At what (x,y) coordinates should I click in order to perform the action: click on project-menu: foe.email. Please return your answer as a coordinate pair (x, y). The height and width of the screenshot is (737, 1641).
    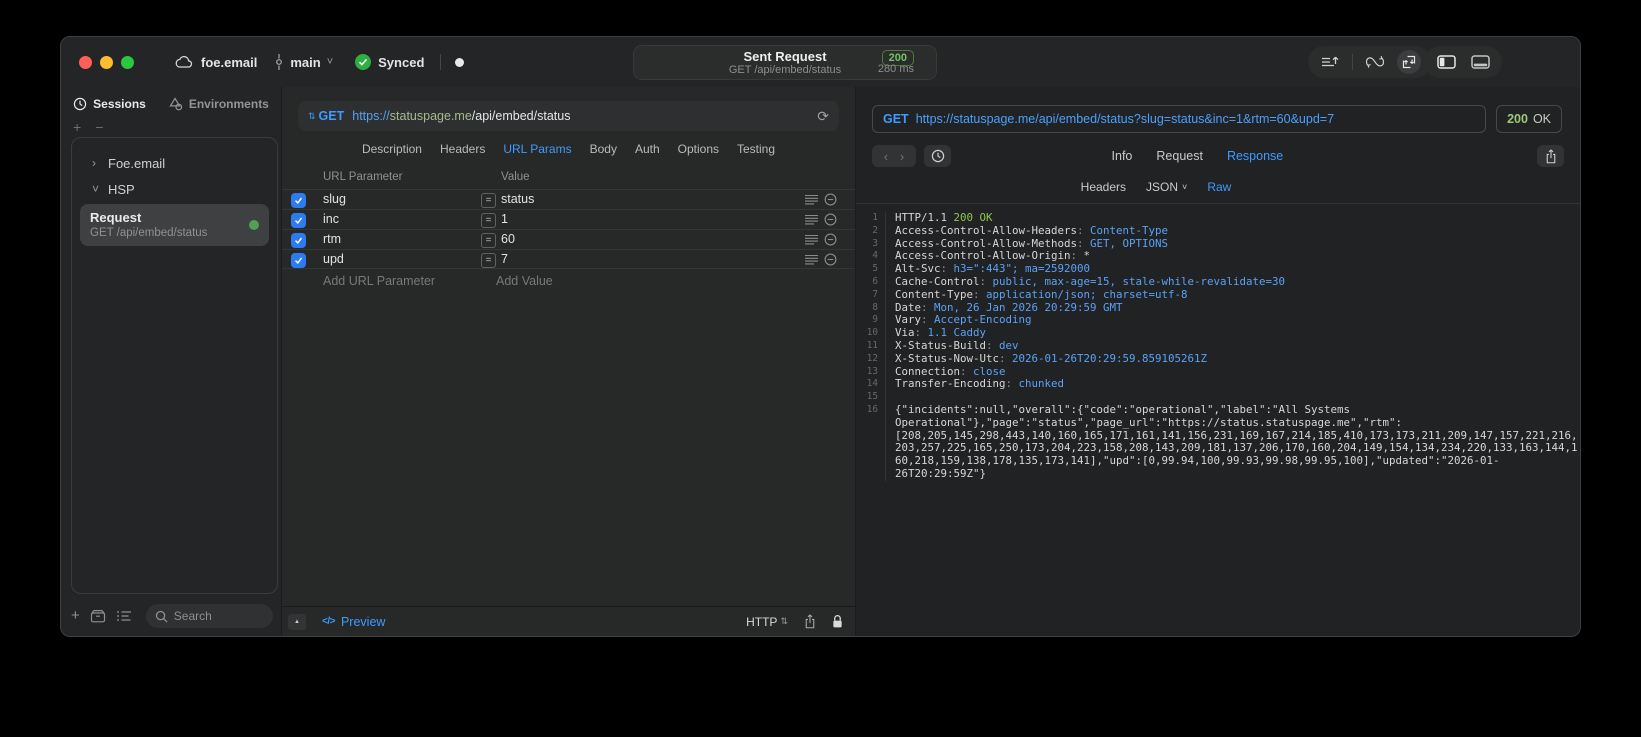
    Looking at the image, I should click on (215, 62).